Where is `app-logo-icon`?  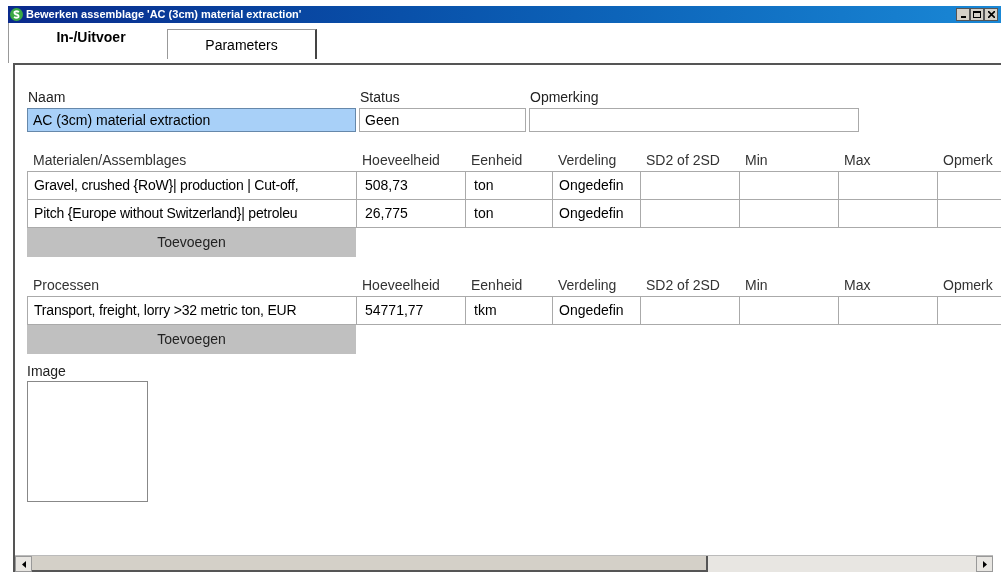 app-logo-icon is located at coordinates (16, 14).